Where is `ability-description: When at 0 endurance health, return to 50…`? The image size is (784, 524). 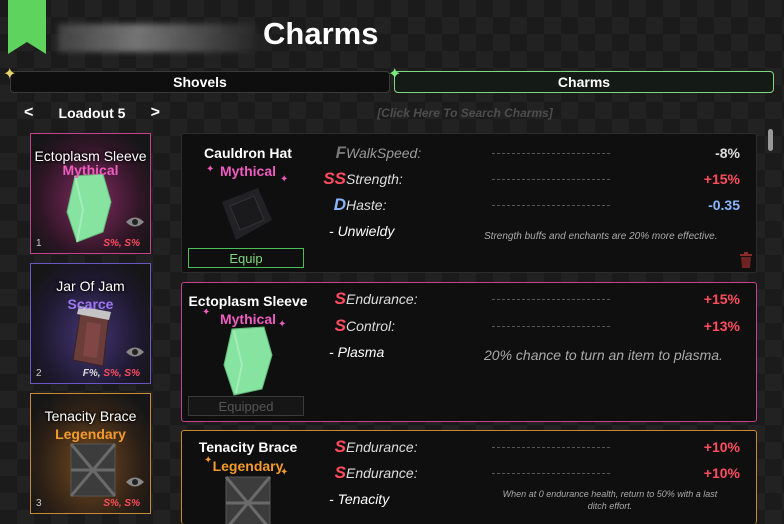
ability-description: When at 0 endurance health, return to 50… is located at coordinates (610, 500).